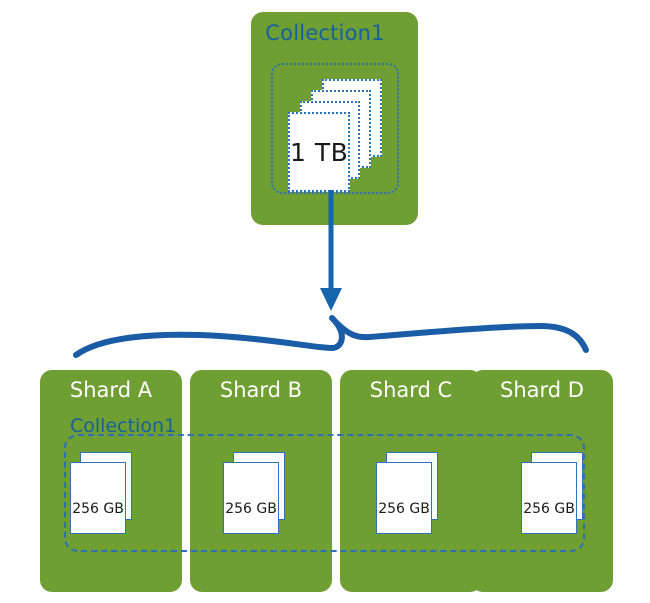 Image resolution: width=650 pixels, height=603 pixels. What do you see at coordinates (325, 33) in the screenshot?
I see `collection-box-title: Collection1` at bounding box center [325, 33].